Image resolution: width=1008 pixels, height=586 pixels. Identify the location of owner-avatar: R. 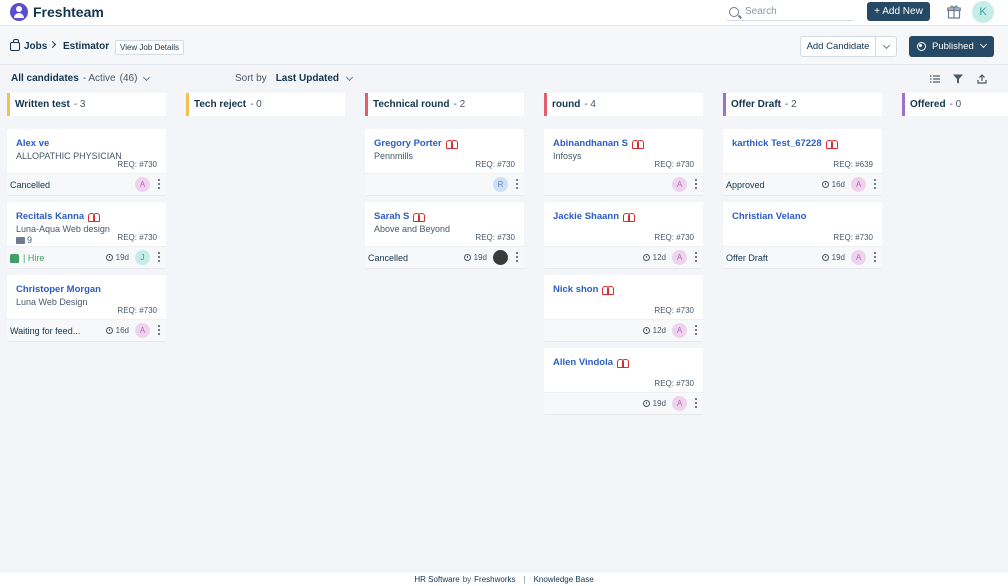
(500, 184).